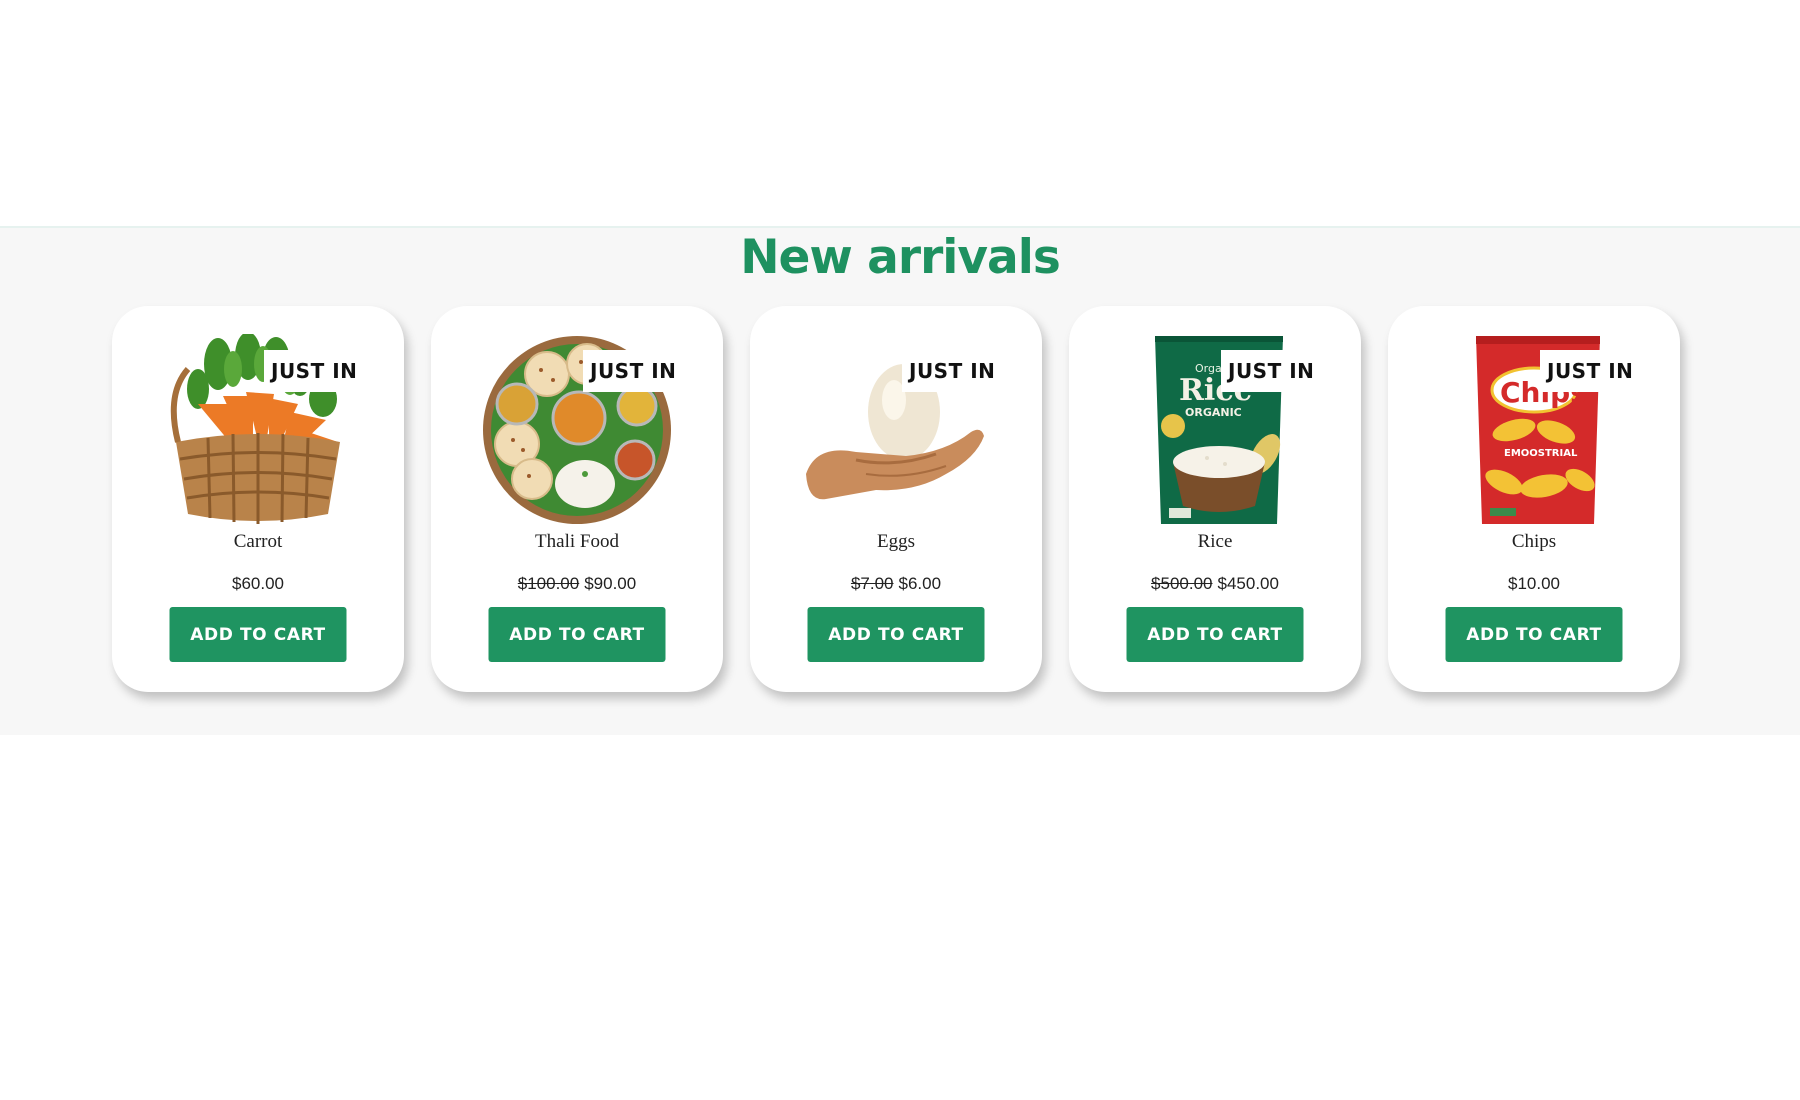 Image resolution: width=1800 pixels, height=1100 pixels. I want to click on rice-bag-text-label: ORGANIC, so click(1213, 412).